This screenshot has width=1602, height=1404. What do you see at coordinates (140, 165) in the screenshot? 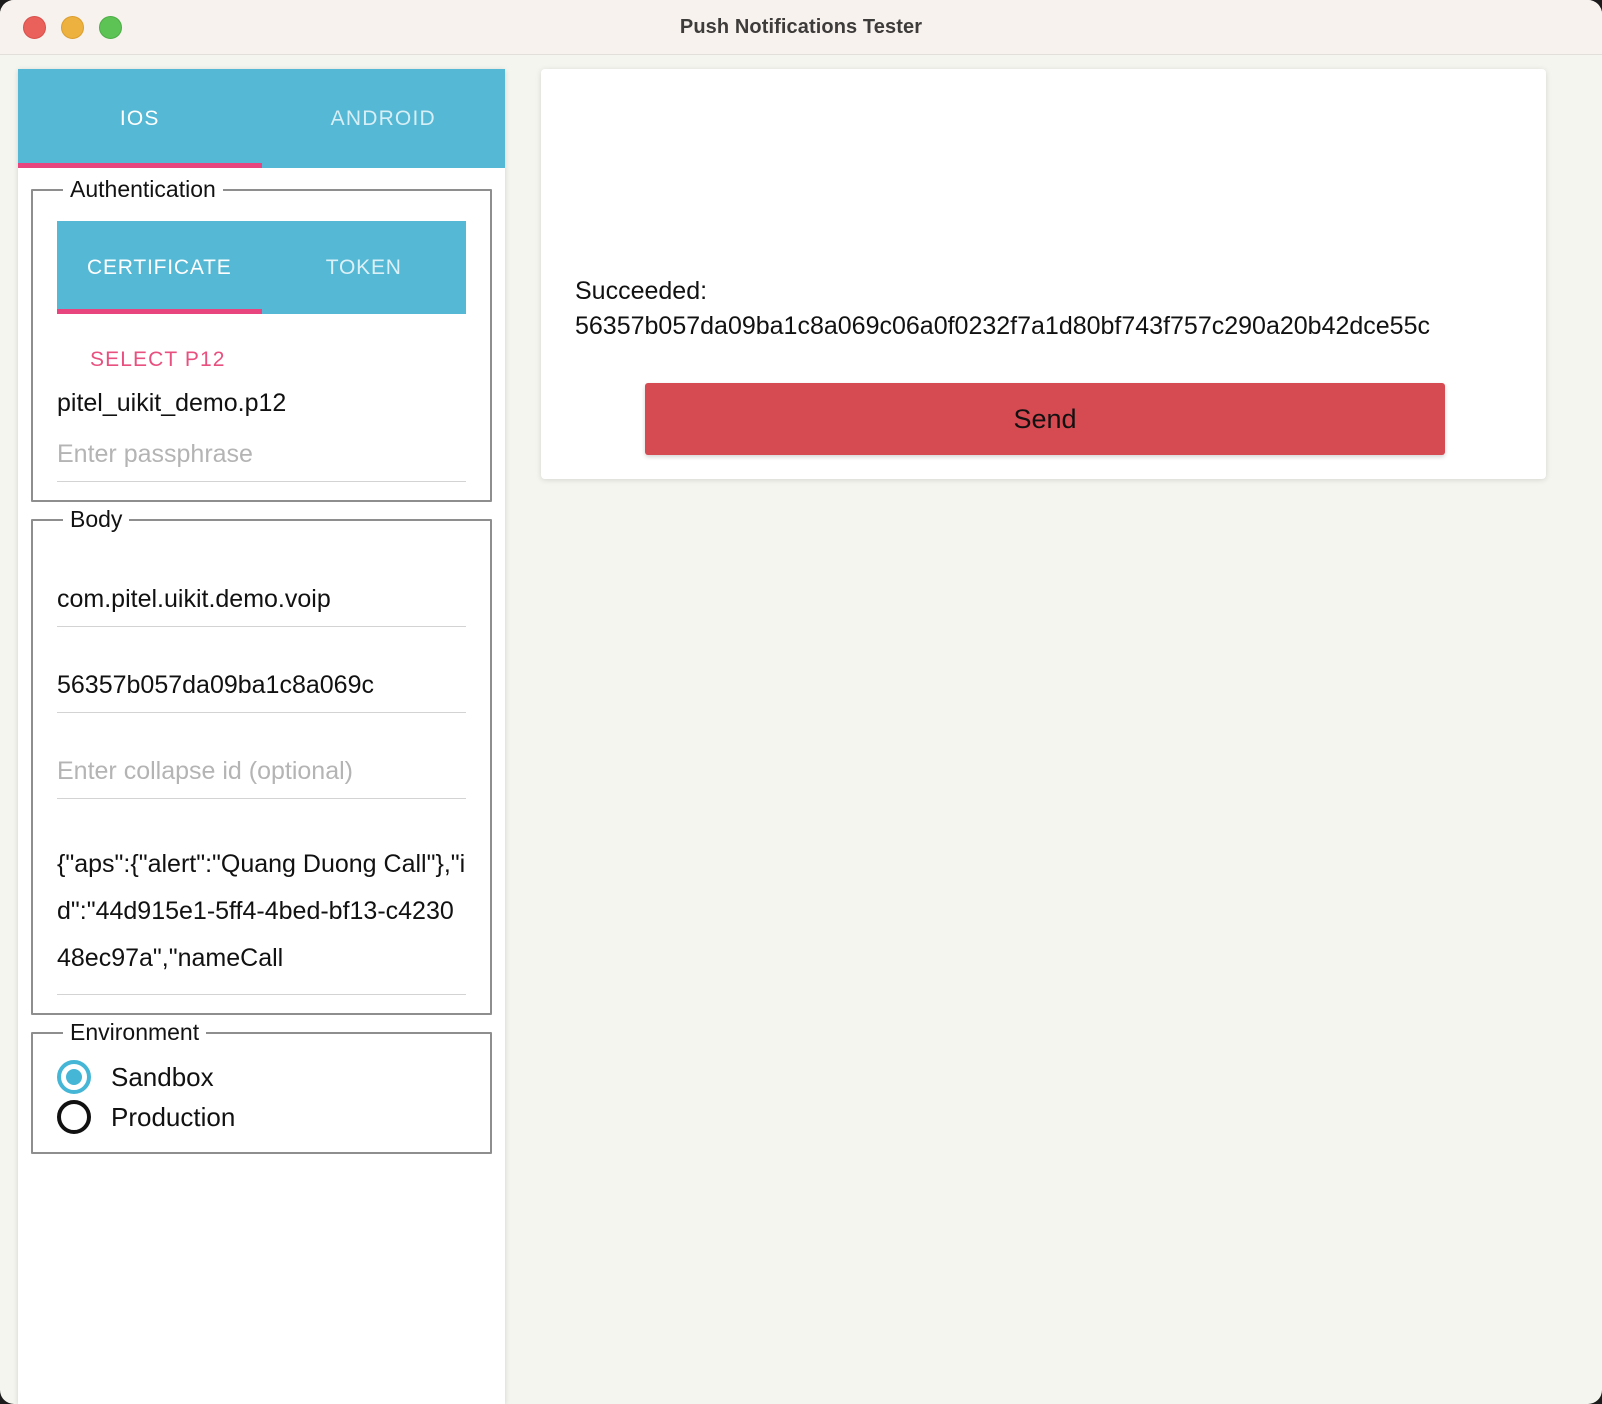
I see `platform-tab-indicator` at bounding box center [140, 165].